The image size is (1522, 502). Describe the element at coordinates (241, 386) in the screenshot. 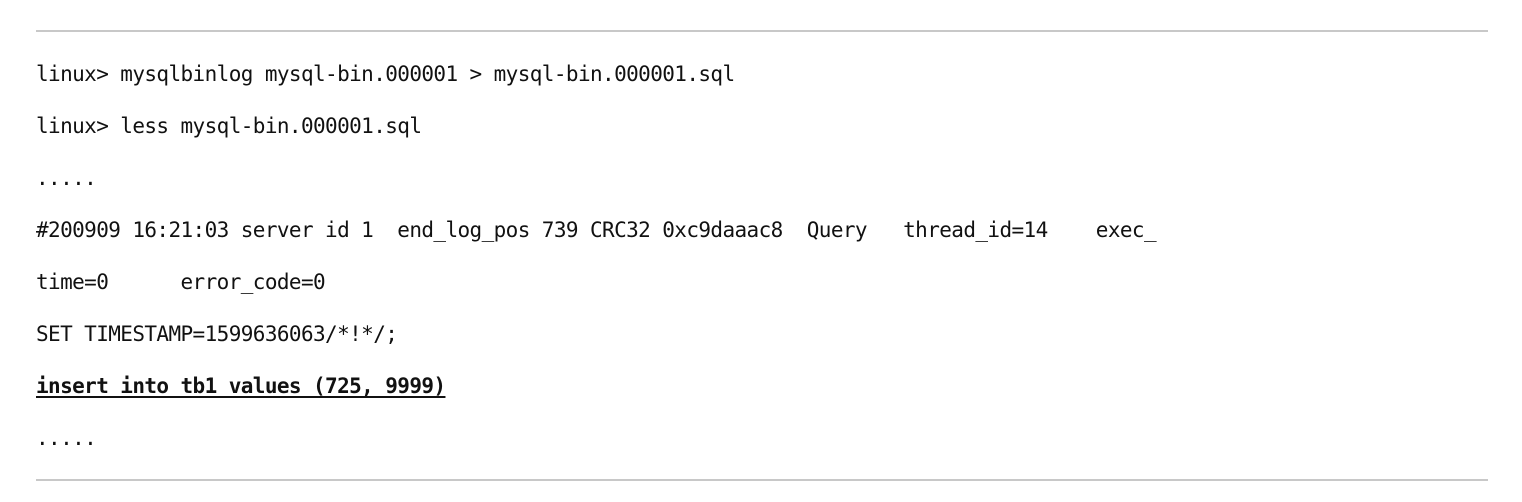

I see `insert-statement-highlighted: insert into tb1 values (725, 9999)` at that location.